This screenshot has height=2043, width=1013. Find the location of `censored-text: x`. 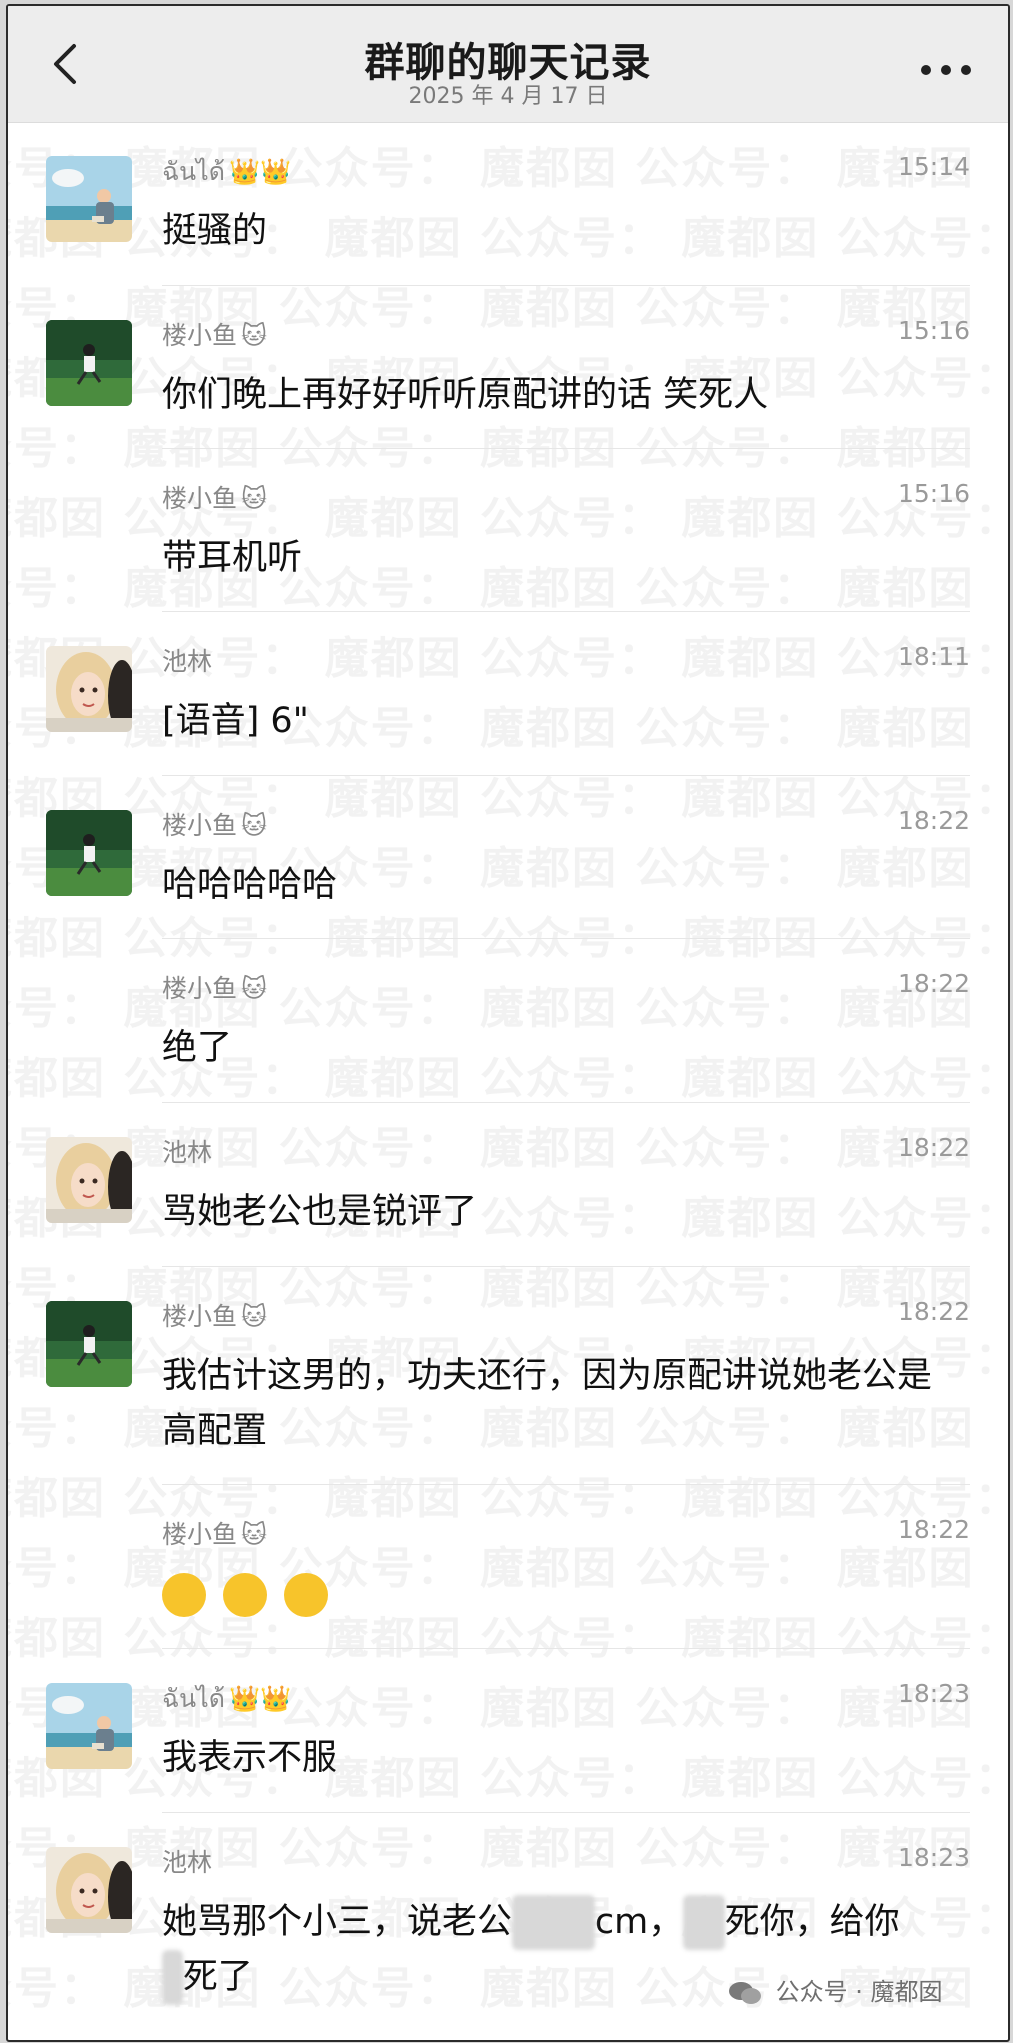

censored-text: x is located at coordinates (172, 1977).